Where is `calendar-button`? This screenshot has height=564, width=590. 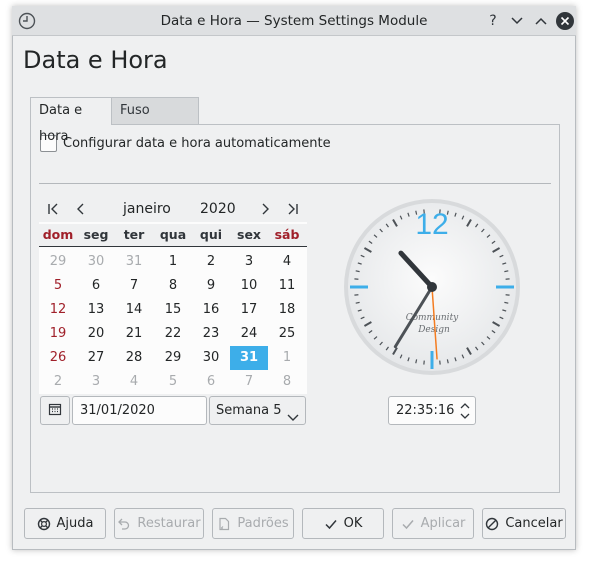
calendar-button is located at coordinates (55, 410).